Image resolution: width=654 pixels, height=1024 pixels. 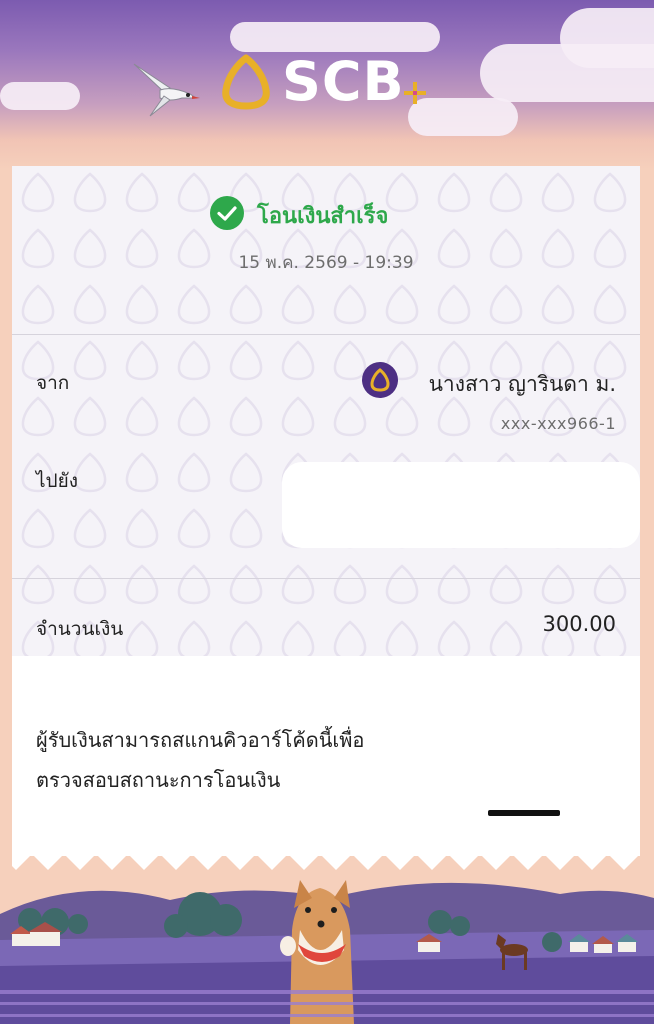 I want to click on redacted-area, so click(x=461, y=505).